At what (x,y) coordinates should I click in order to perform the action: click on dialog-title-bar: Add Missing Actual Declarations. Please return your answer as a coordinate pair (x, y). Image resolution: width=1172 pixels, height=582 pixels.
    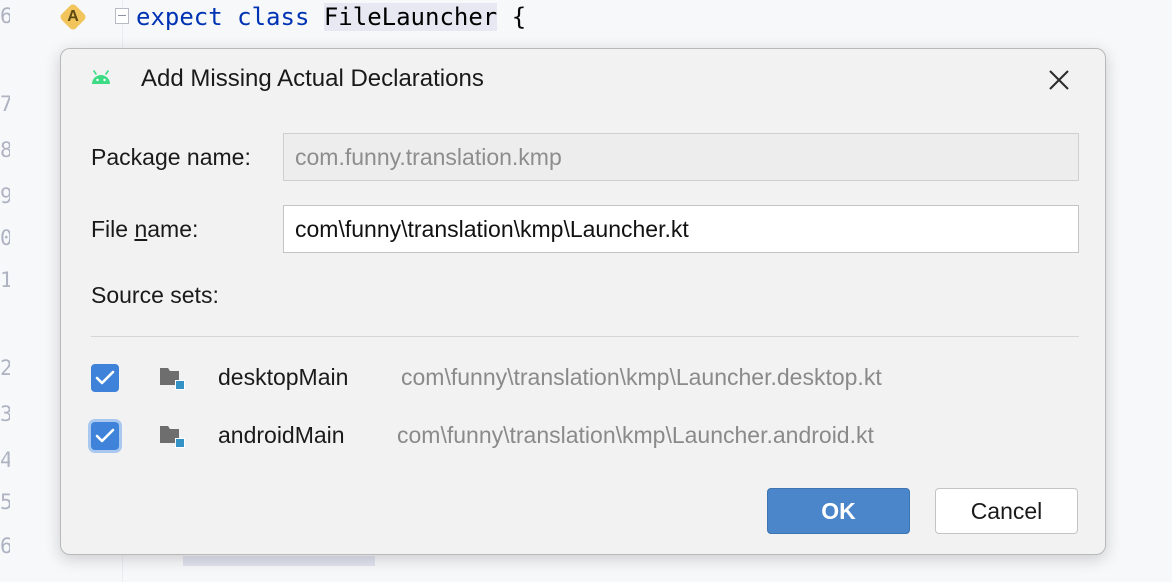
    Looking at the image, I should click on (583, 80).